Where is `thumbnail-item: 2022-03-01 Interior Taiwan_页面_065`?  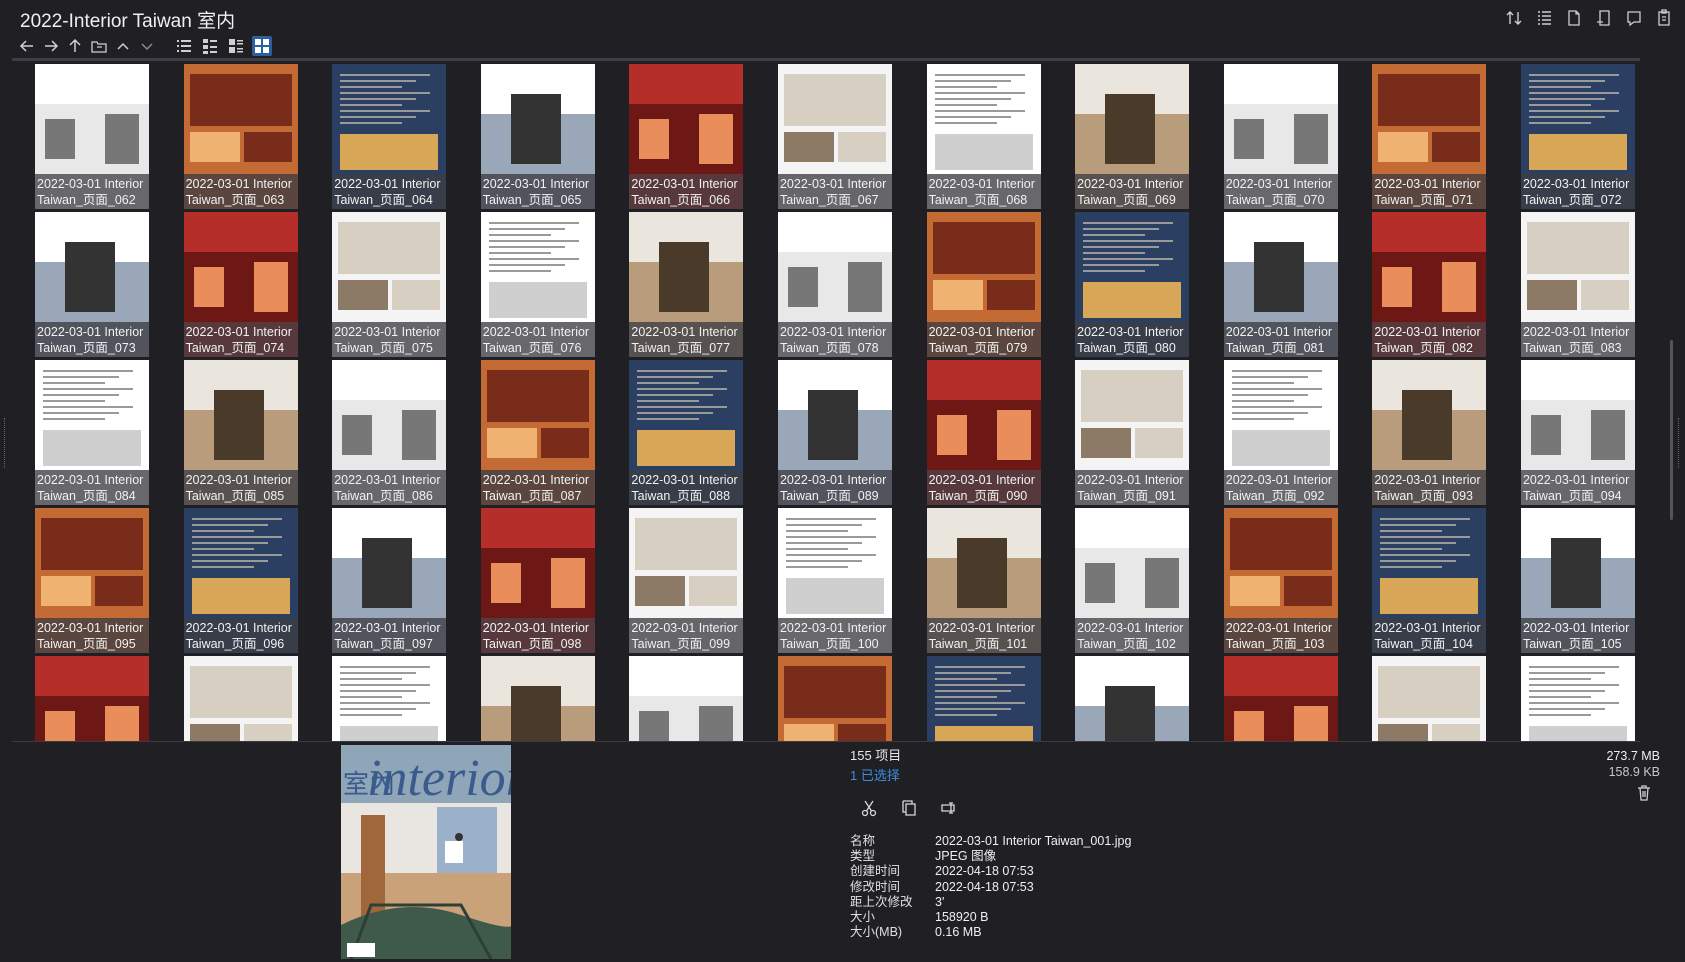 thumbnail-item: 2022-03-01 Interior Taiwan_页面_065 is located at coordinates (537, 136).